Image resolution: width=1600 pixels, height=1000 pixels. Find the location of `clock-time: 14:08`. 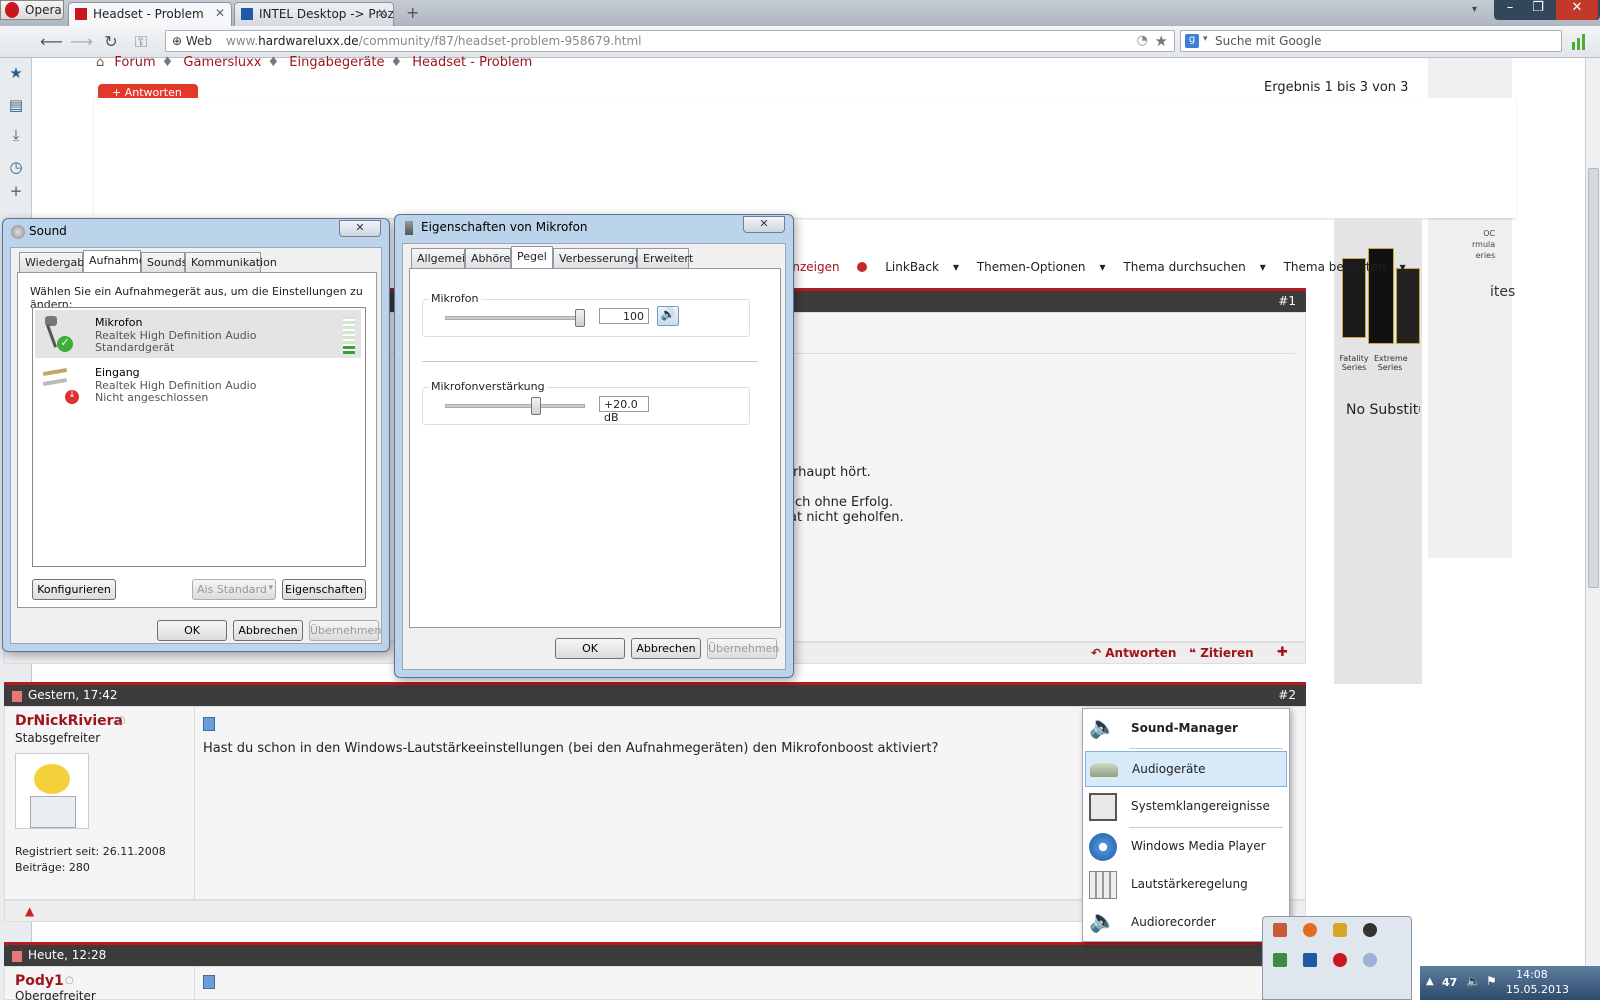

clock-time: 14:08 is located at coordinates (1532, 974).